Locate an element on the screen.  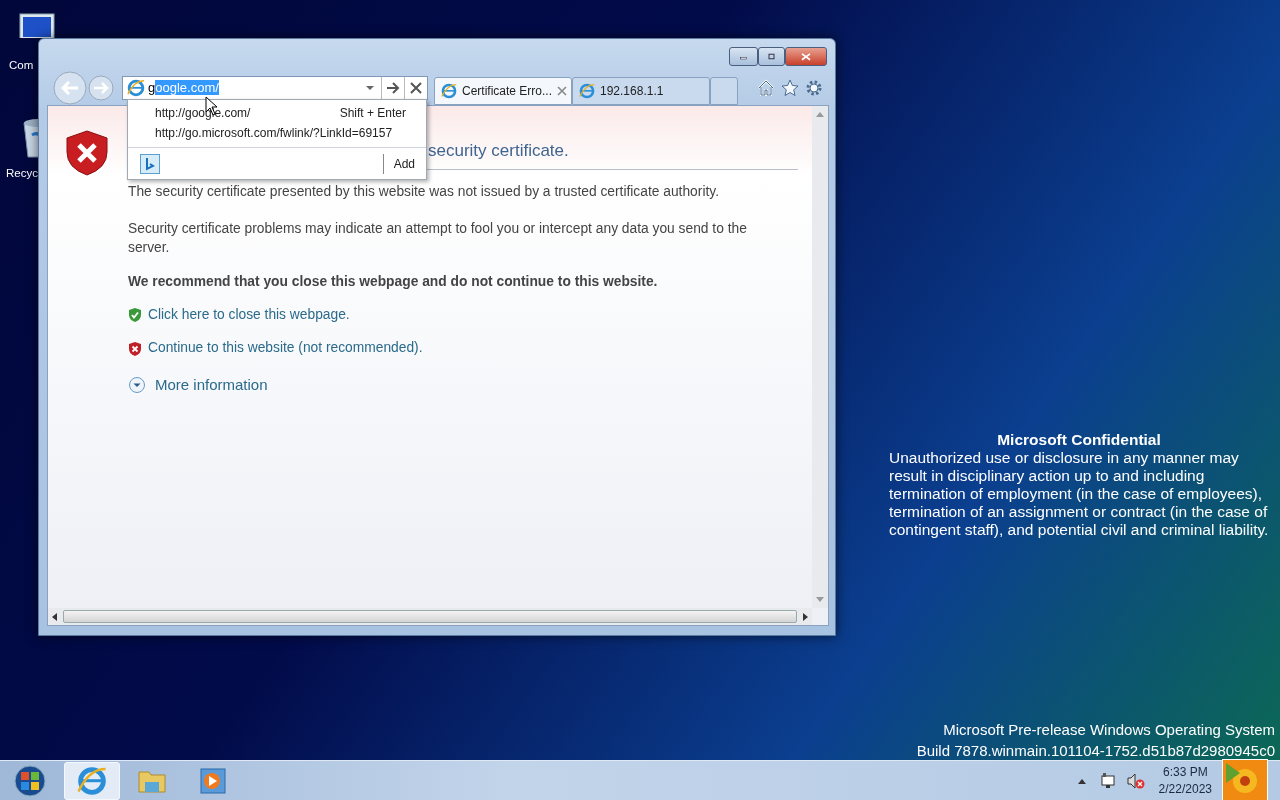
clock-date: 2/22/2023 is located at coordinates (1185, 789).